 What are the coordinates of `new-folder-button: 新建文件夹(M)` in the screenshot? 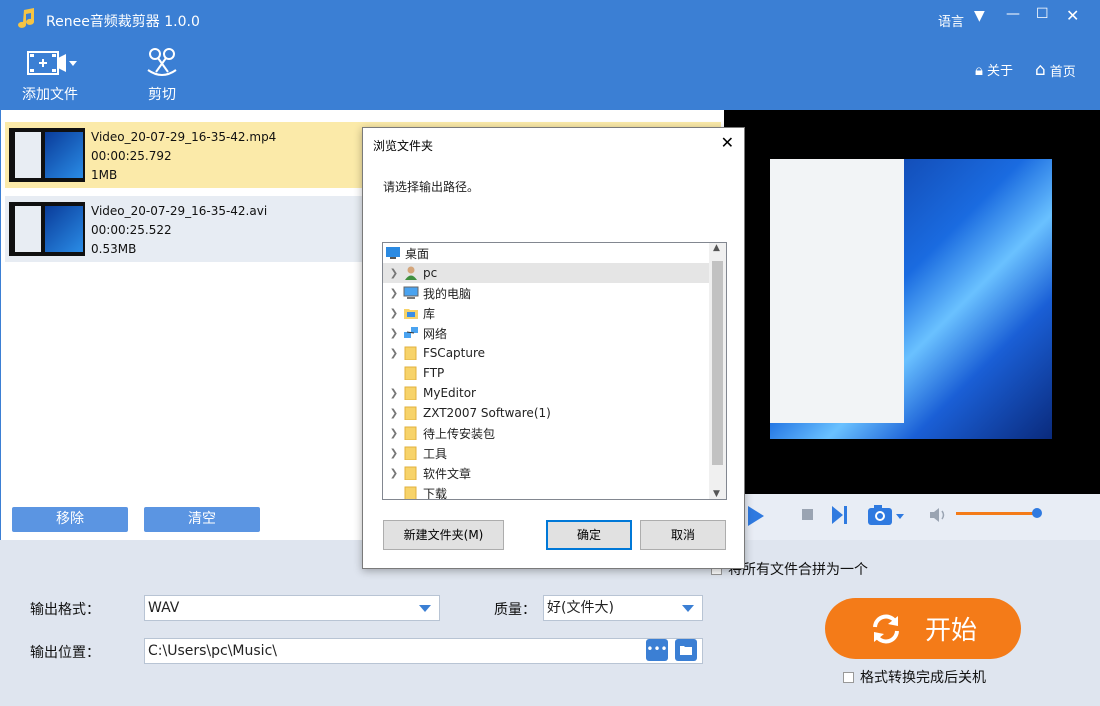 It's located at (443, 535).